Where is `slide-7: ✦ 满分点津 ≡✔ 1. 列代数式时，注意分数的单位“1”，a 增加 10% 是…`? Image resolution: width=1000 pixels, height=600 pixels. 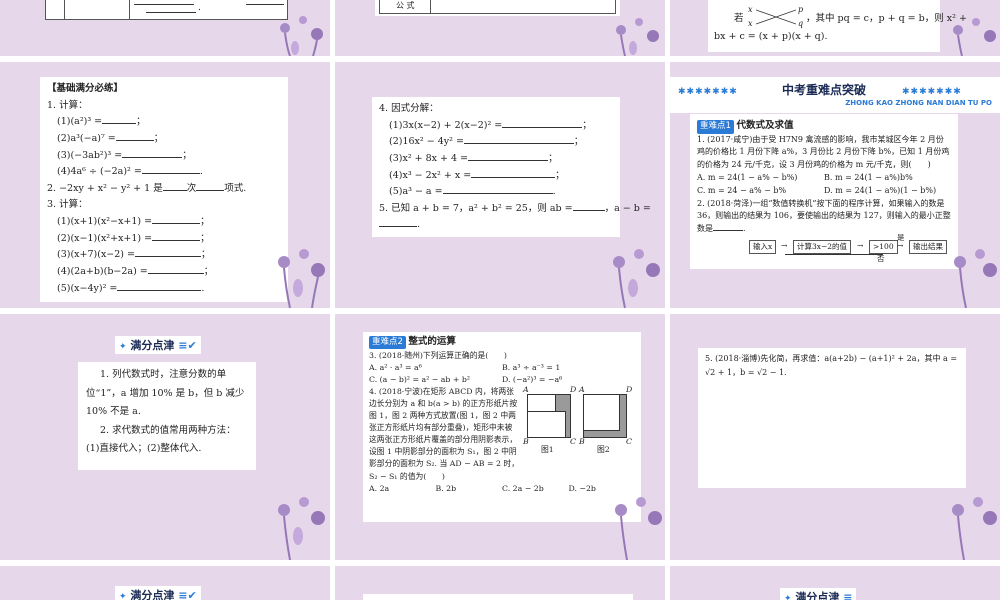
slide-7: ✦ 满分点津 ≡✔ 1. 列代数式时，注意分数的单位“1”，a 增加 10% 是… is located at coordinates (165, 437).